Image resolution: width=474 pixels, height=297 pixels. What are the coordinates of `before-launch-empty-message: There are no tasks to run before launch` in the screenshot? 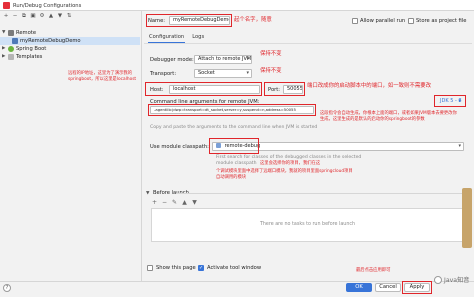 It's located at (307, 224).